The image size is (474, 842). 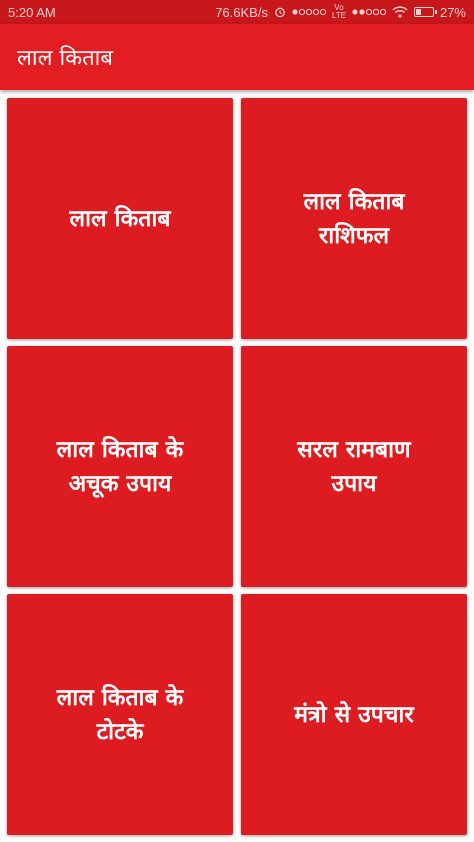 I want to click on status-bar: 5:20 AM 76.6KB/s Vo LTE 27%, so click(x=237, y=12).